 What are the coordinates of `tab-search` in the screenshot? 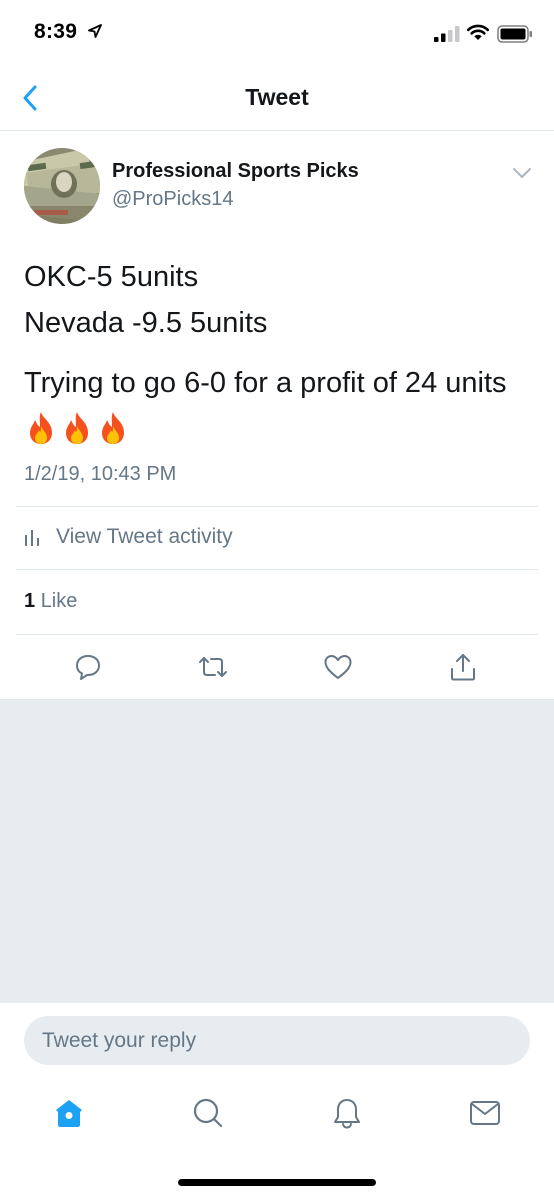 It's located at (208, 1113).